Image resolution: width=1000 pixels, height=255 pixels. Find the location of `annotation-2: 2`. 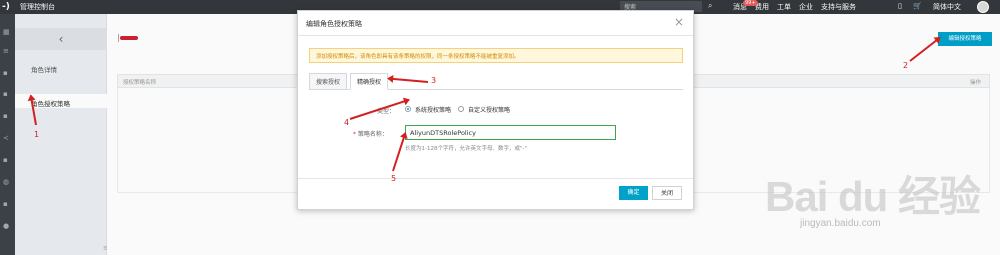

annotation-2: 2 is located at coordinates (906, 65).